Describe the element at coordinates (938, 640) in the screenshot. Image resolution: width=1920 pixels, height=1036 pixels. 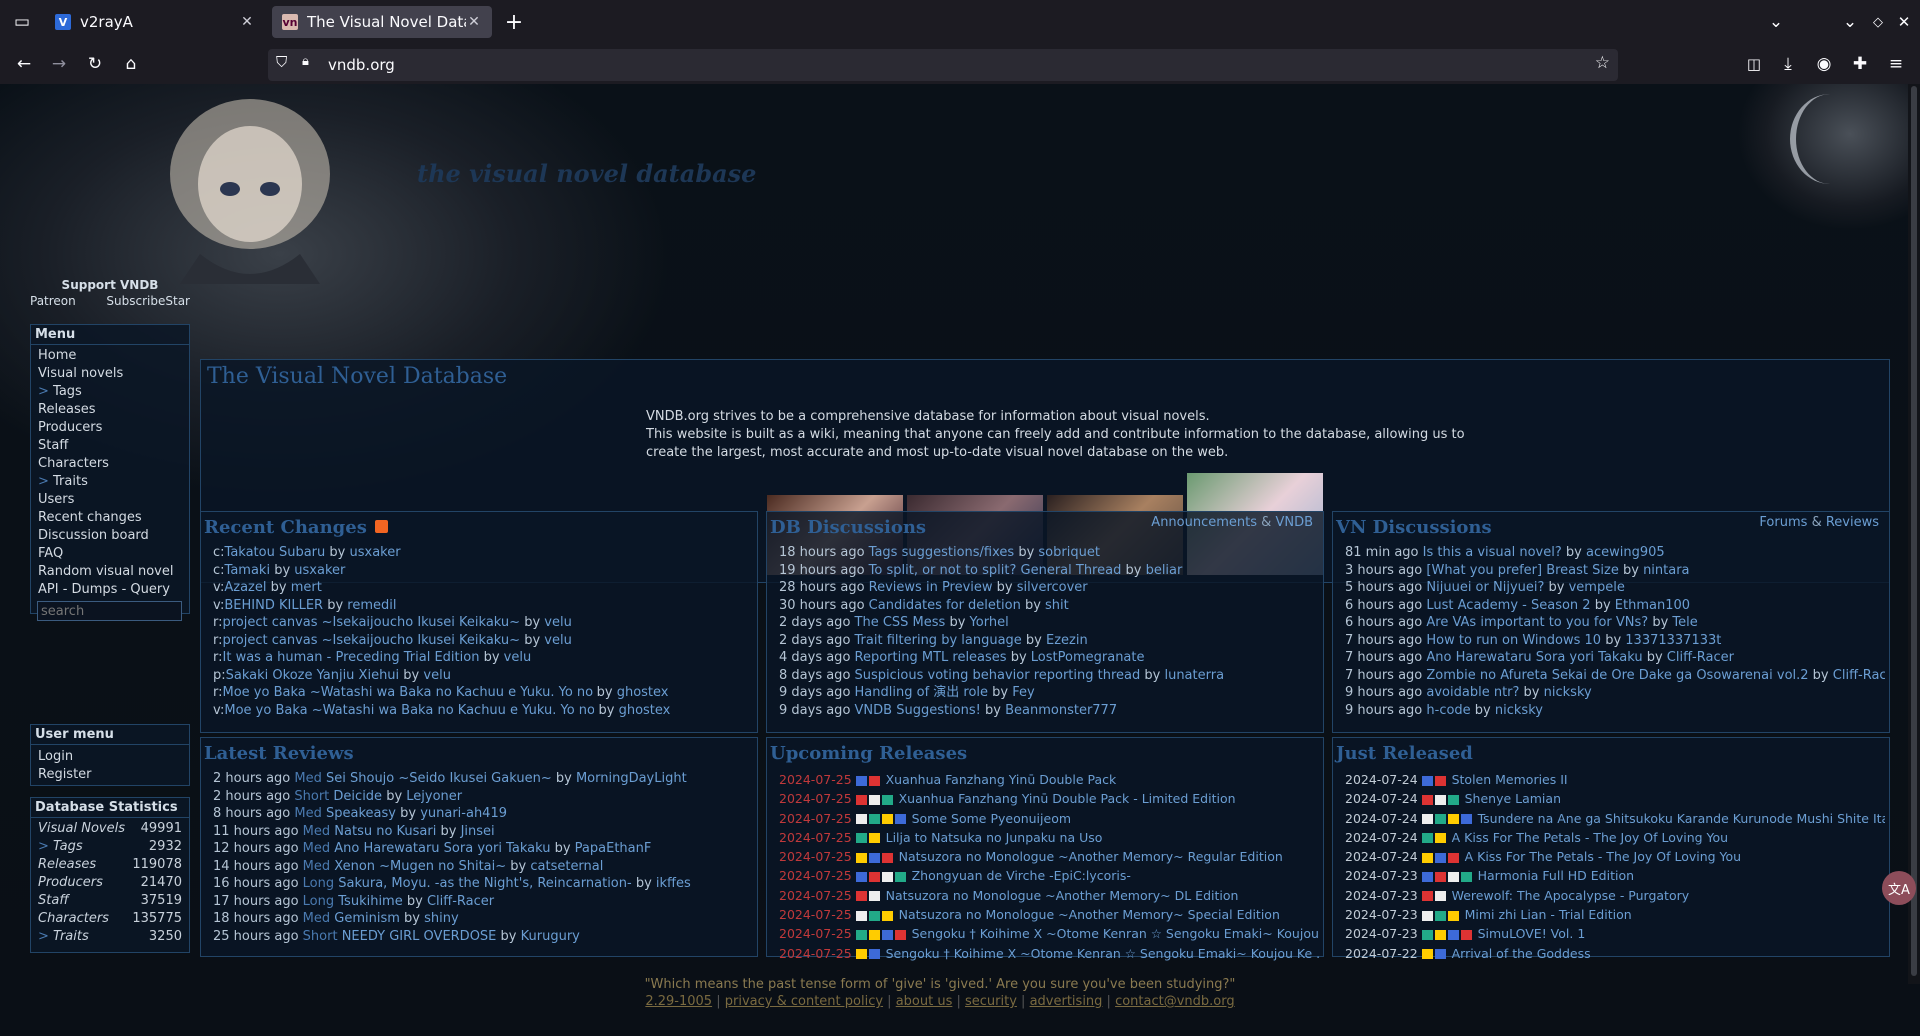
I see `thread-link: Trait filtering by language` at that location.